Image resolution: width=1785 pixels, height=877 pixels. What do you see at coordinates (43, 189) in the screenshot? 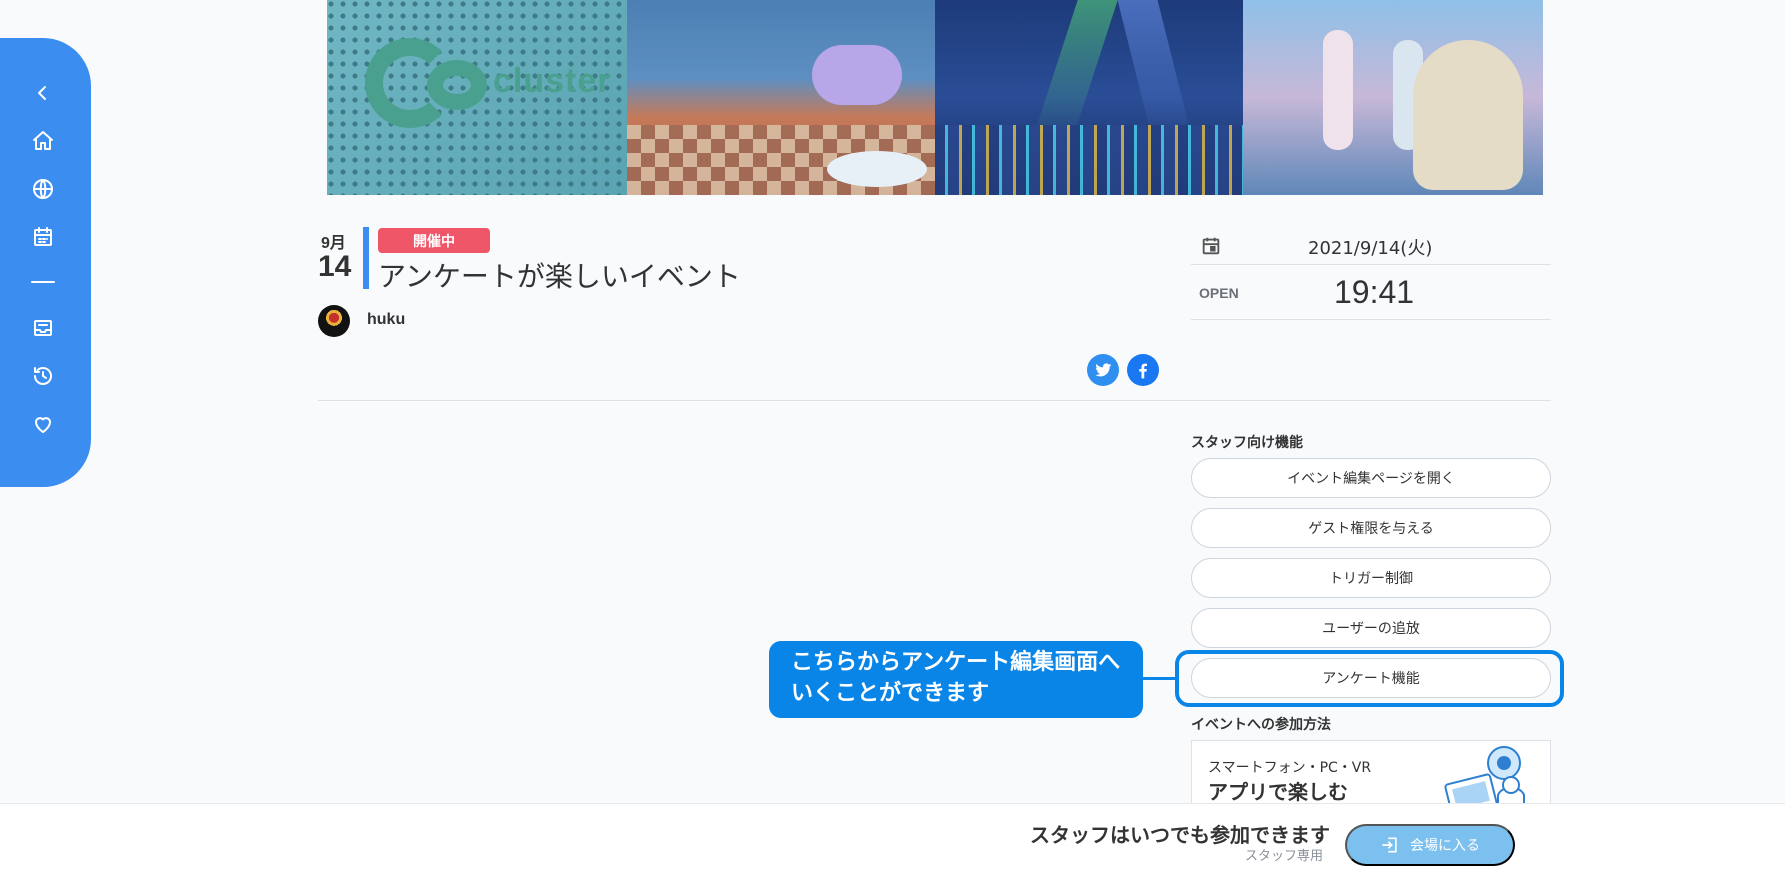
I see `globe-icon` at bounding box center [43, 189].